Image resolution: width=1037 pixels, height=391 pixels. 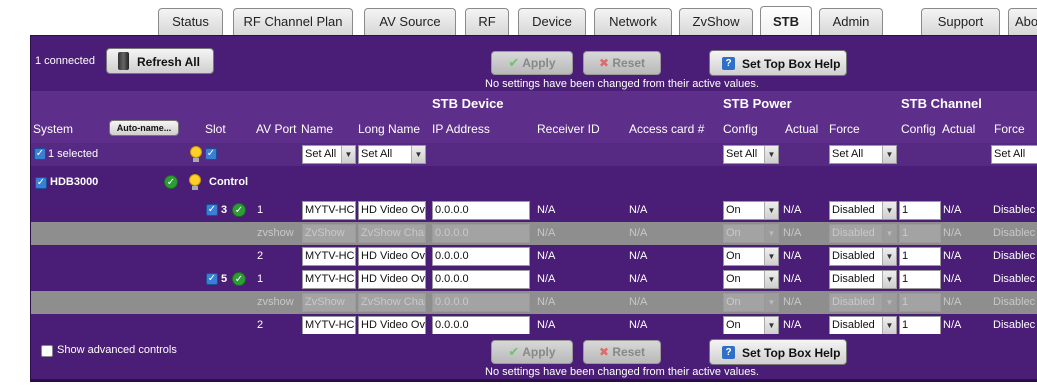 I want to click on system-lightbulb-icon, so click(x=195, y=182).